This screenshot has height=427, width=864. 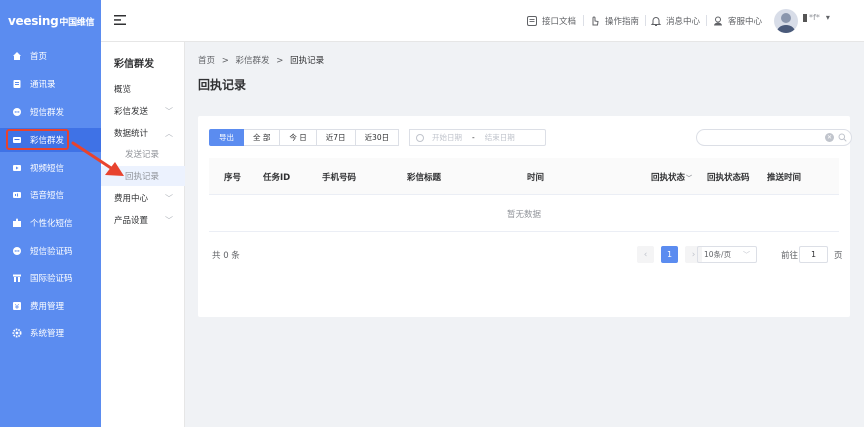 What do you see at coordinates (134, 64) in the screenshot?
I see `submenu-title: 彩信群发` at bounding box center [134, 64].